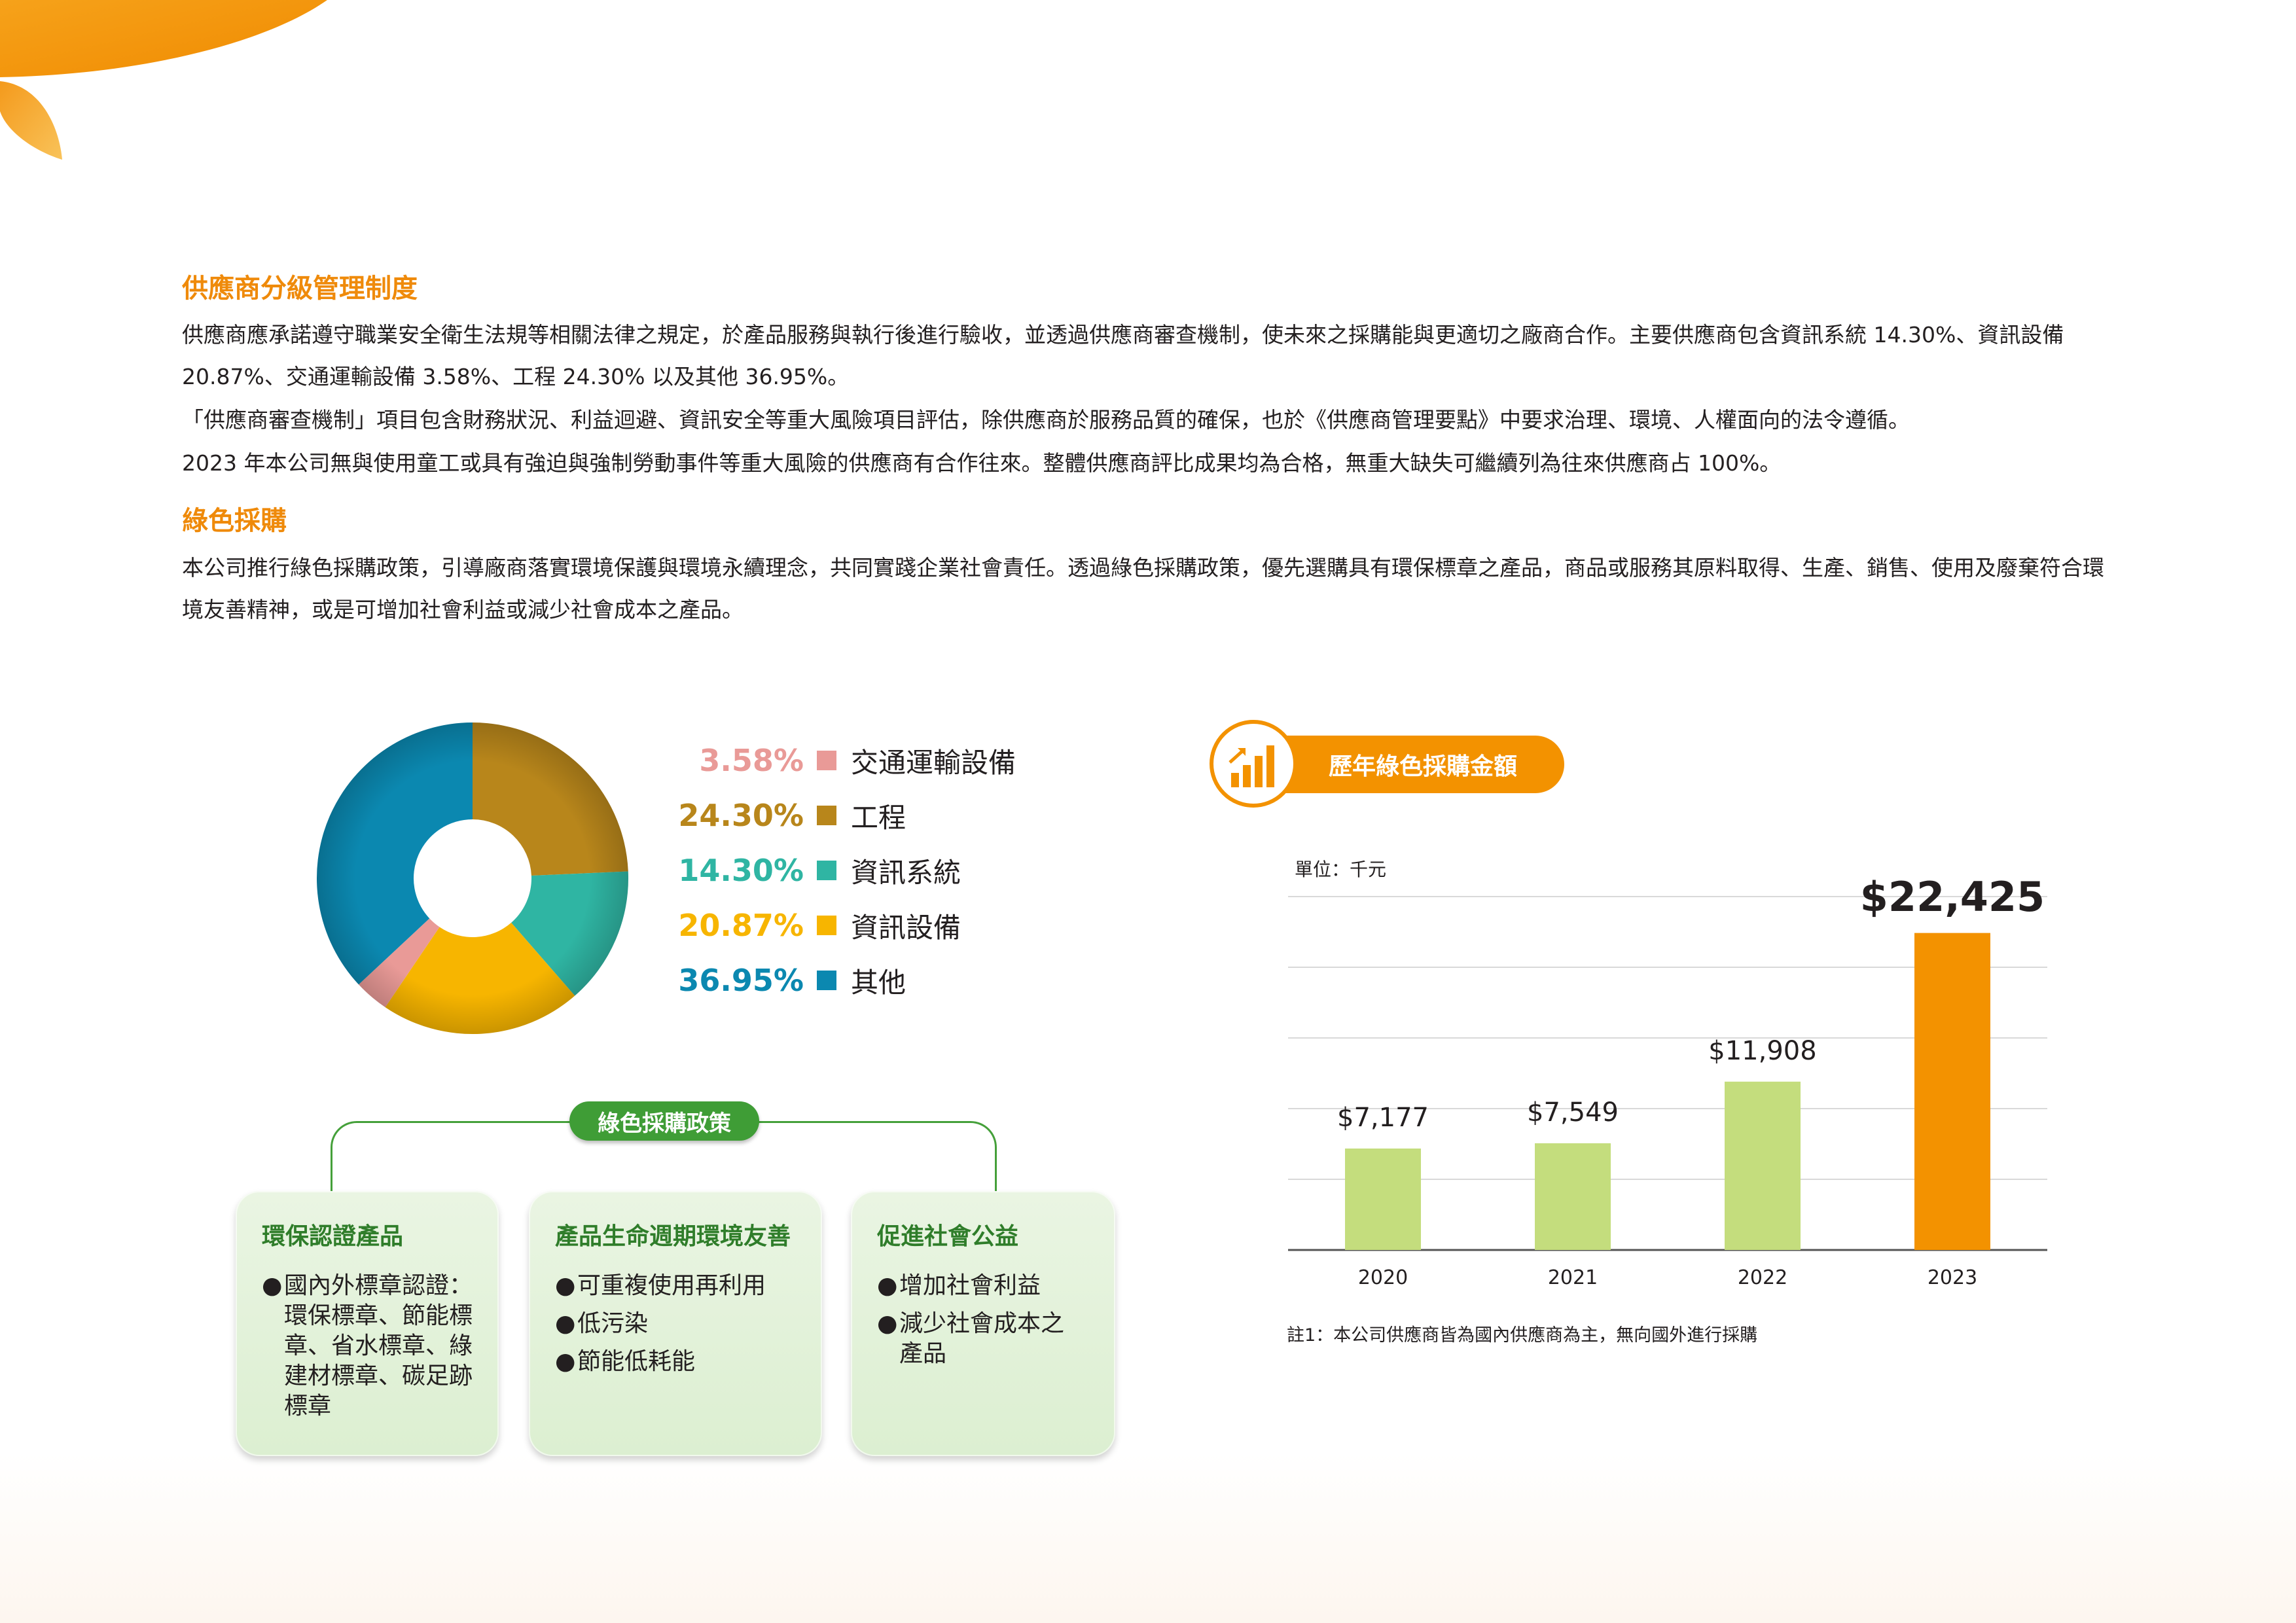 This screenshot has width=2296, height=1623. Describe the element at coordinates (333, 1236) in the screenshot. I see `policy-box-title: 環保認證產品` at that location.